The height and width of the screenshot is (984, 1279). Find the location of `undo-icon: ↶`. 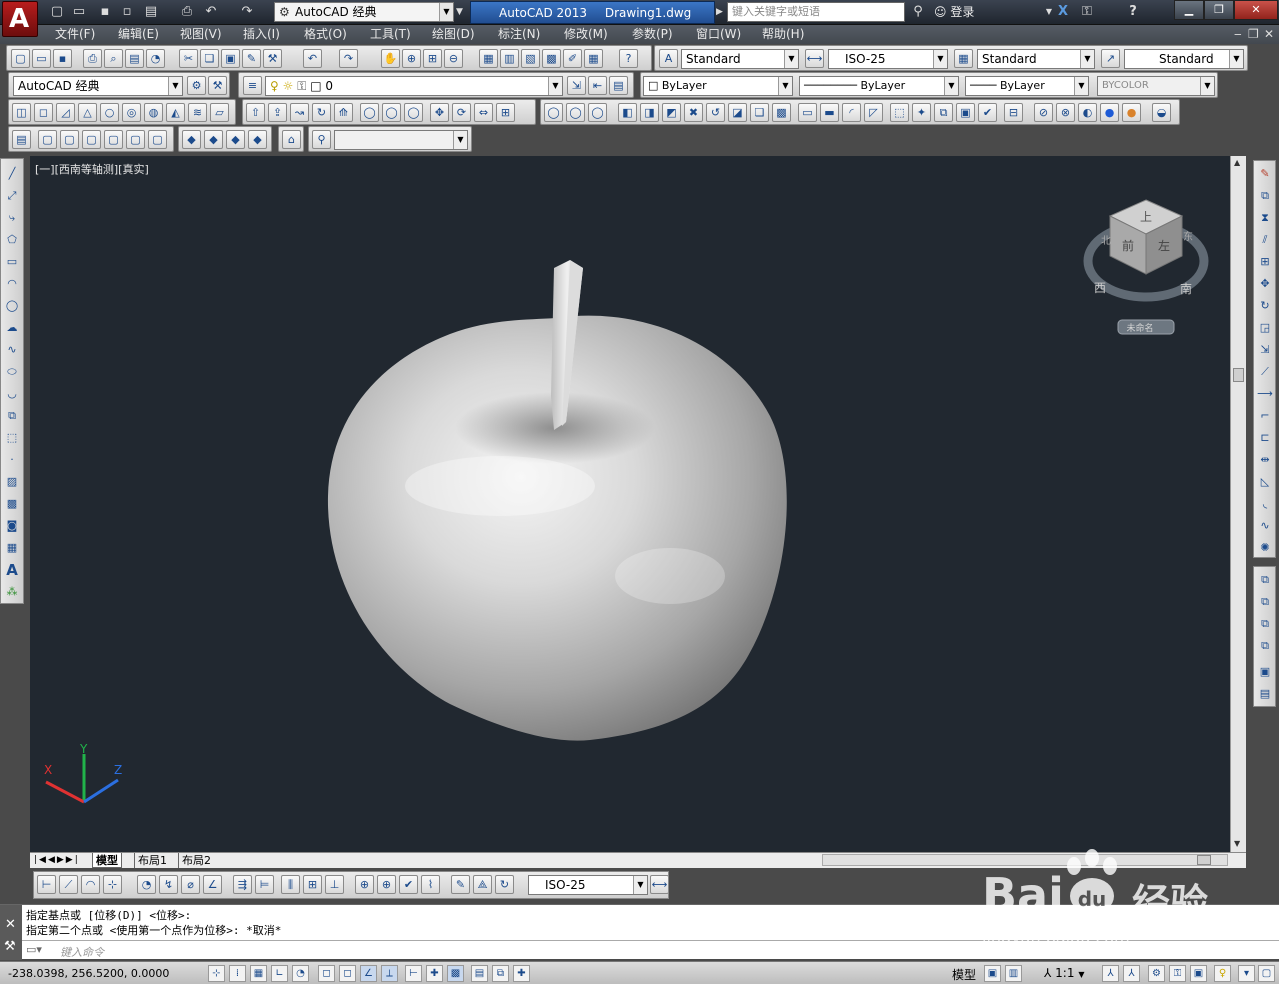

undo-icon: ↶ is located at coordinates (211, 12).